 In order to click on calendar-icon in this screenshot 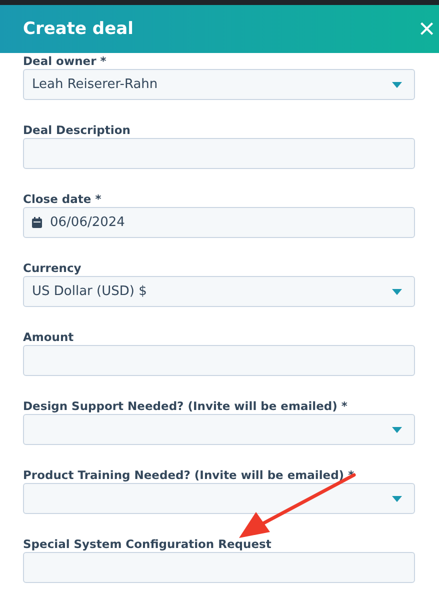, I will do `click(37, 222)`.